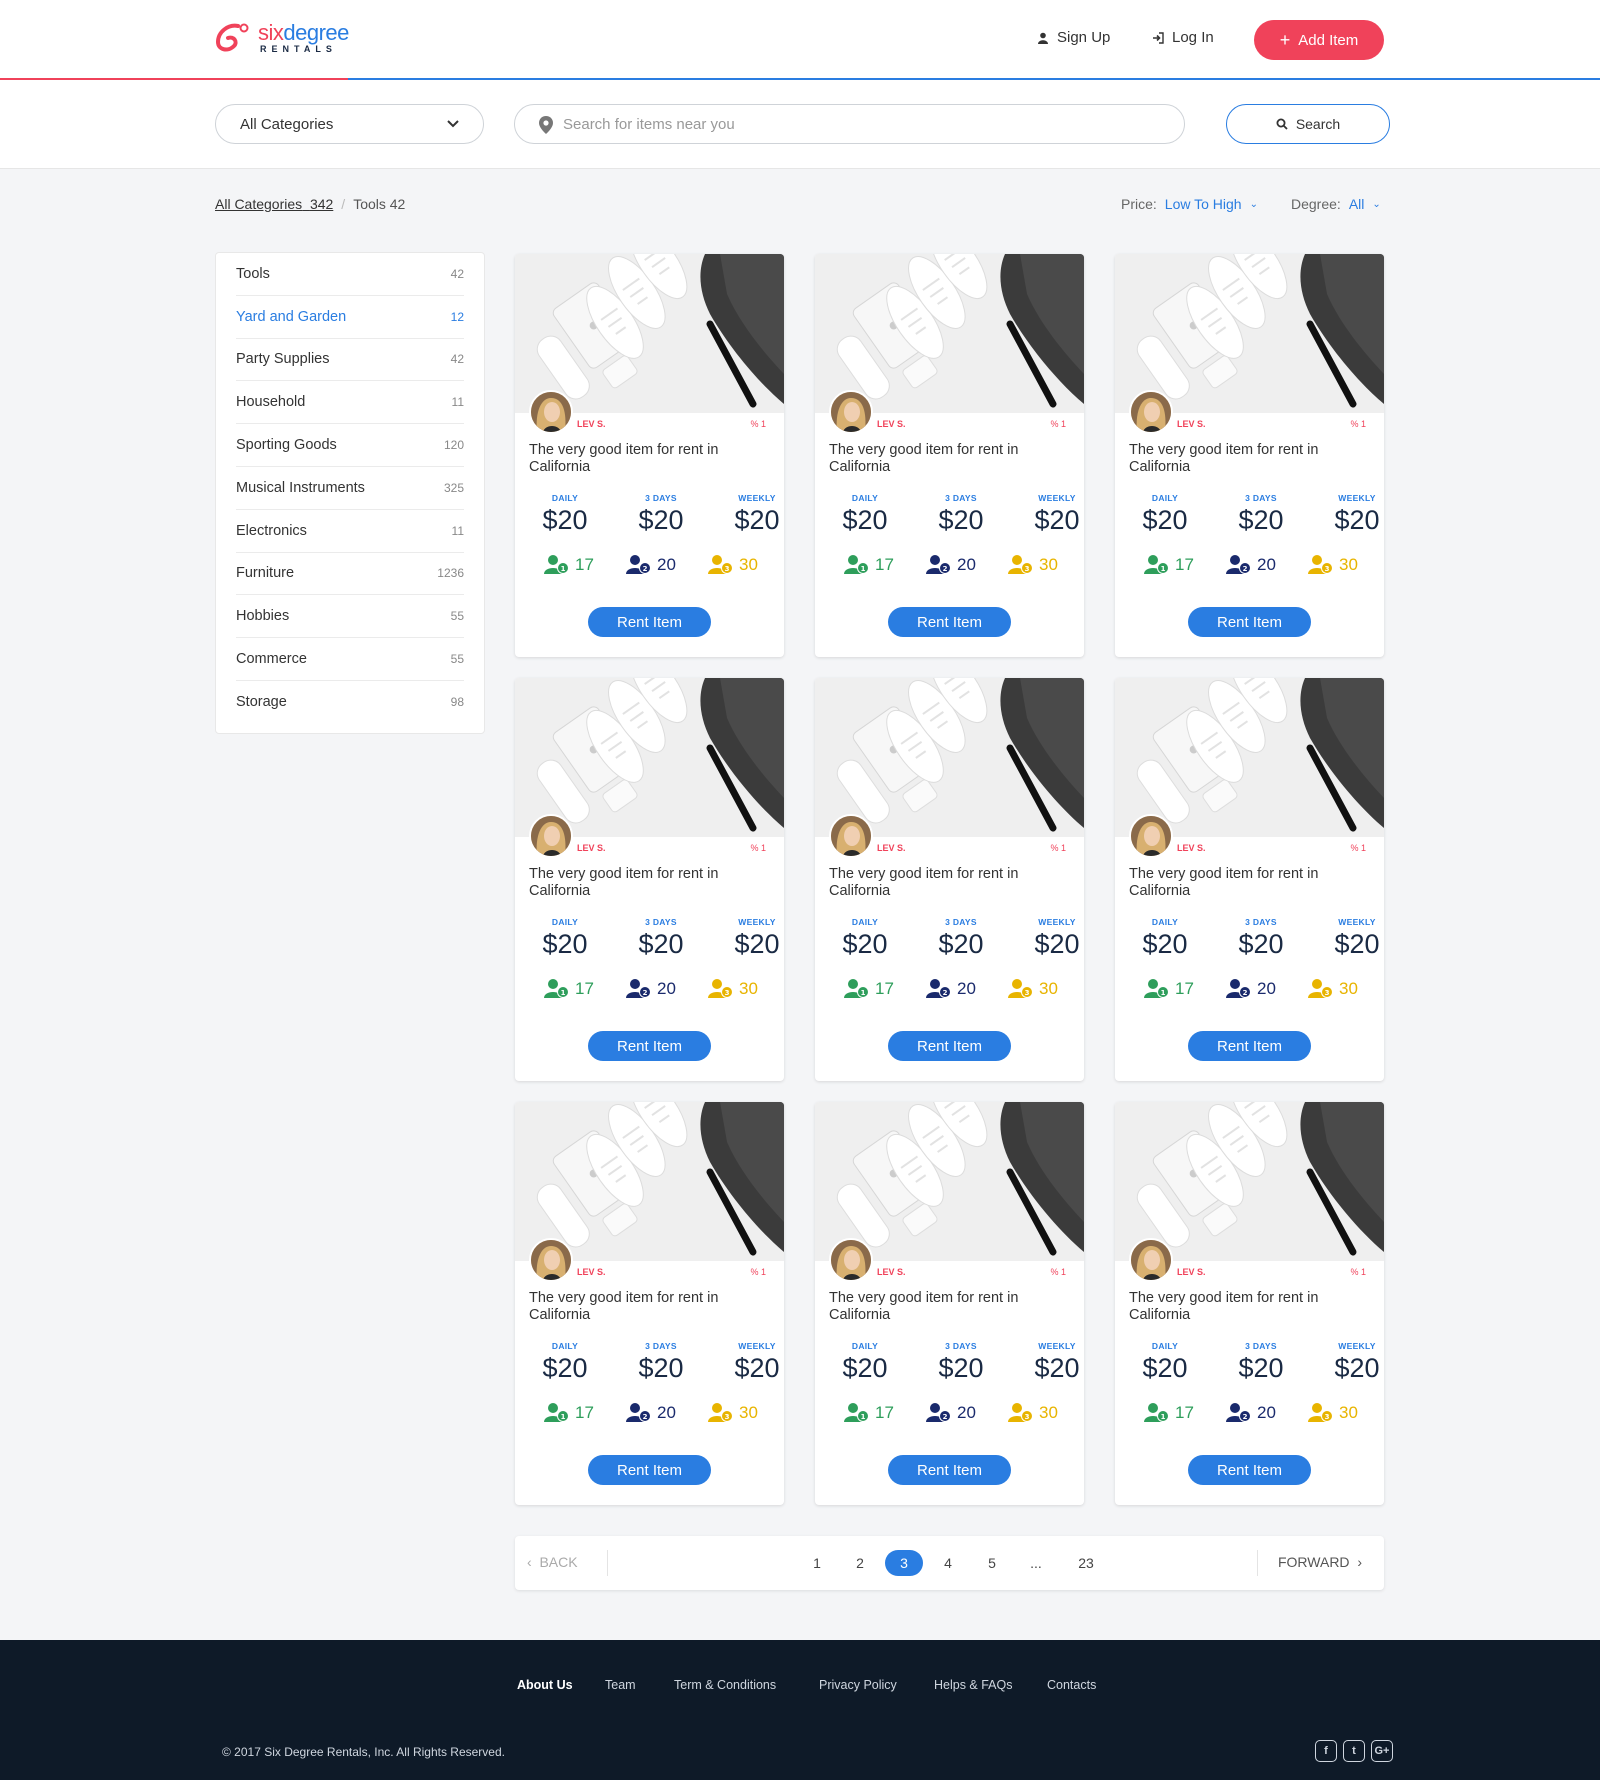  What do you see at coordinates (350, 702) in the screenshot?
I see `sidebar-item: Storage 98` at bounding box center [350, 702].